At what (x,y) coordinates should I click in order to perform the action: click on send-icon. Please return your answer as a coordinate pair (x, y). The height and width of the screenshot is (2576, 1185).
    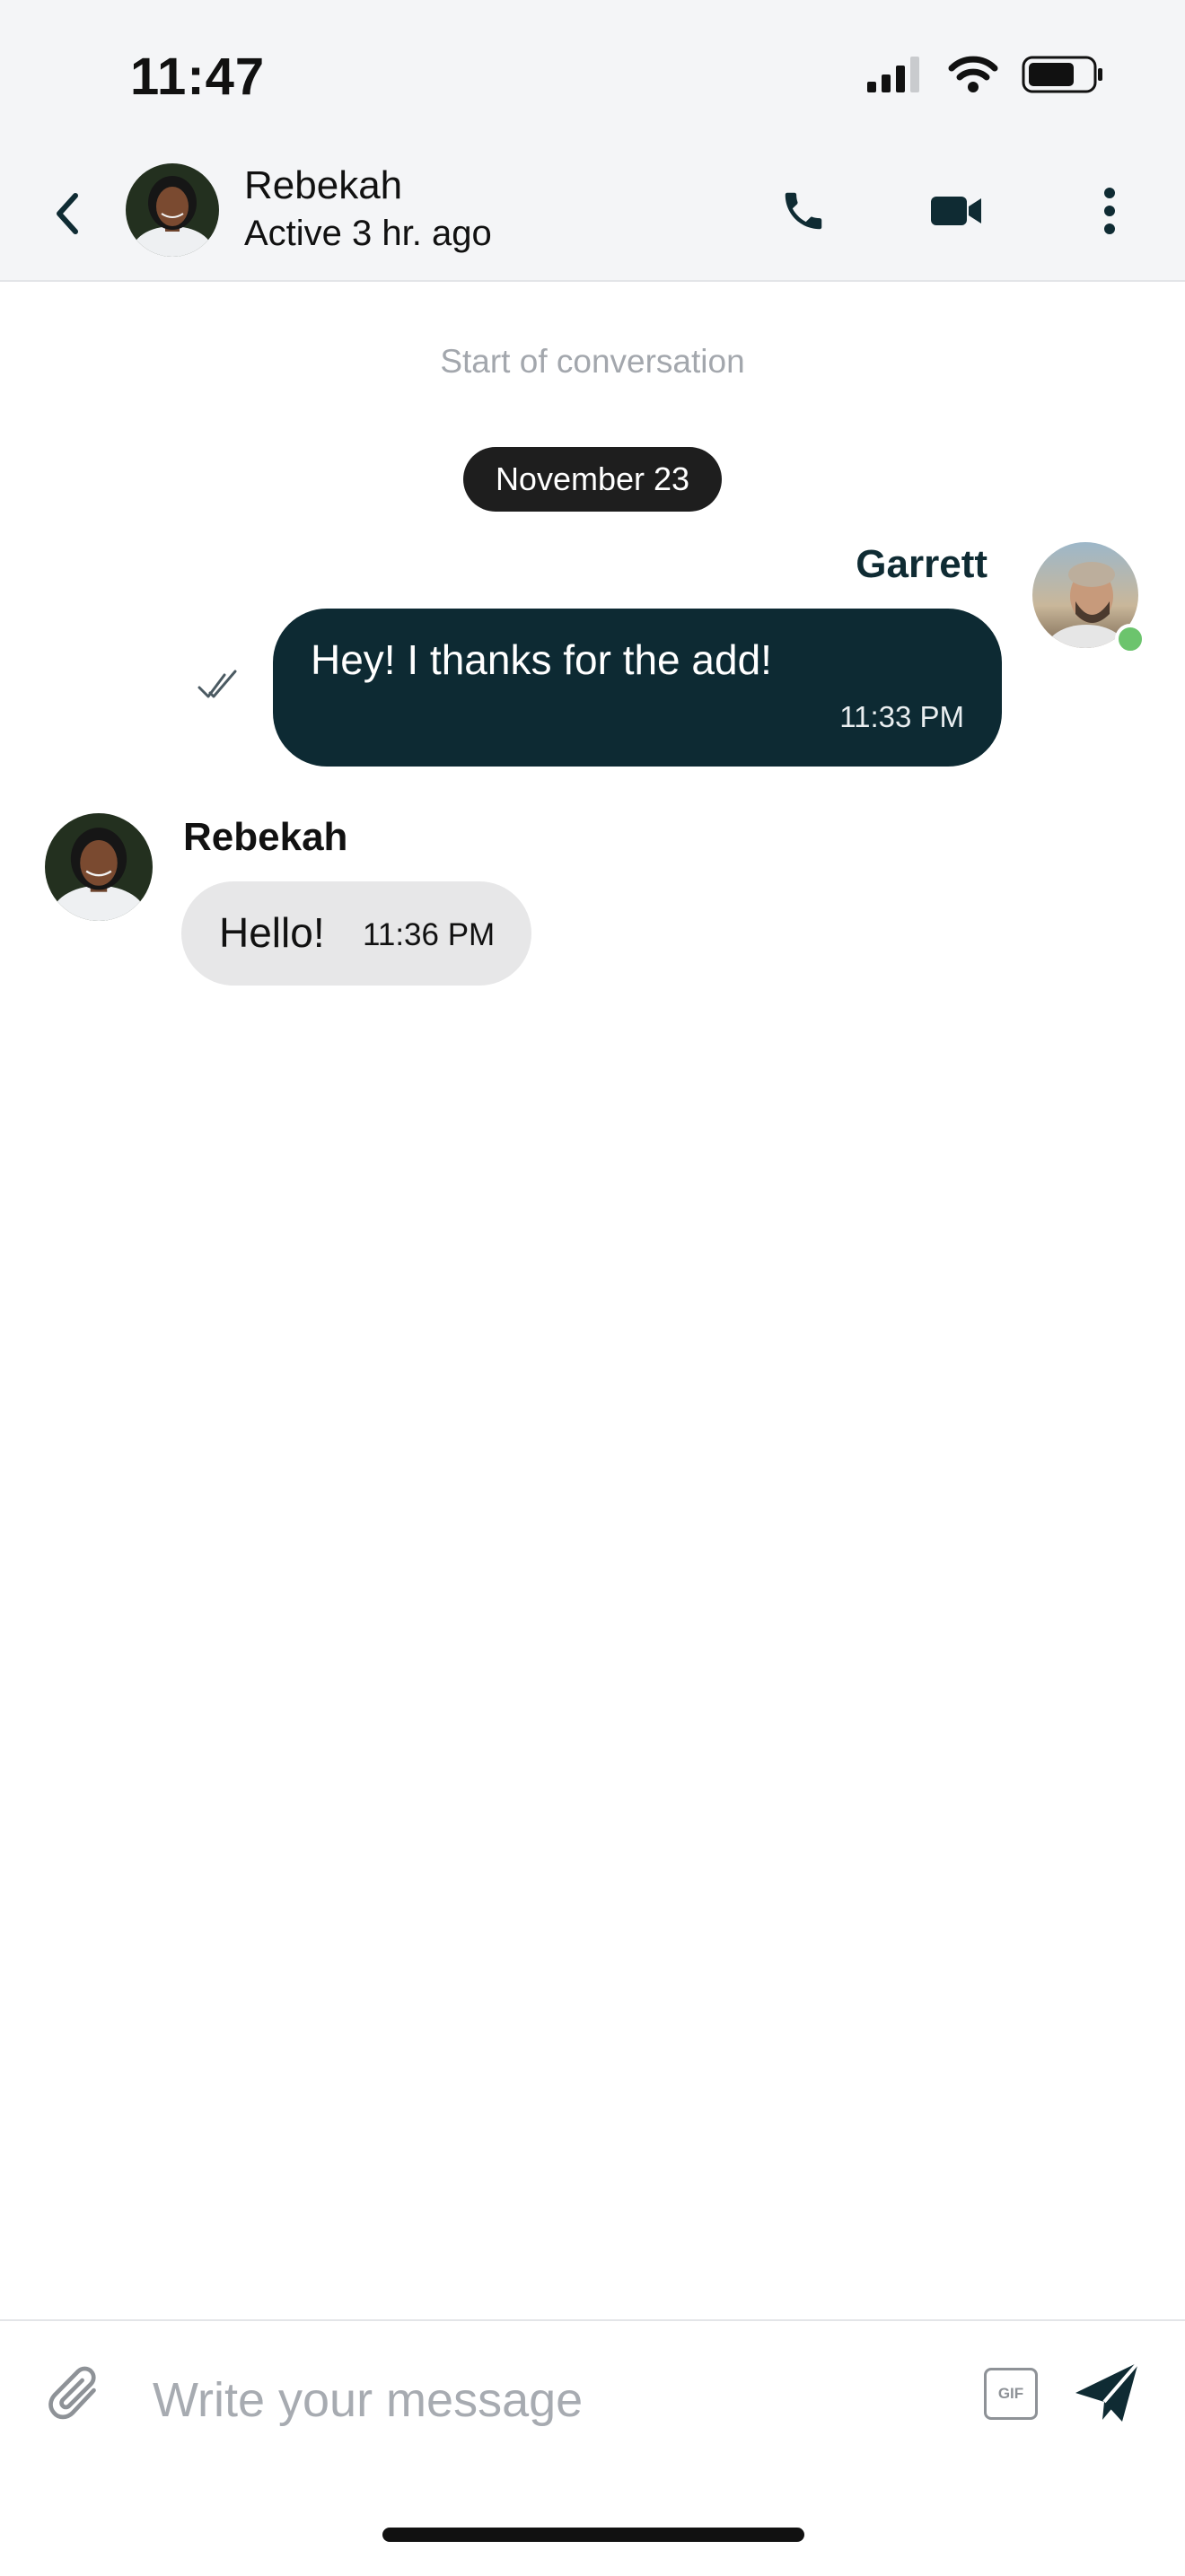
    Looking at the image, I should click on (1107, 2392).